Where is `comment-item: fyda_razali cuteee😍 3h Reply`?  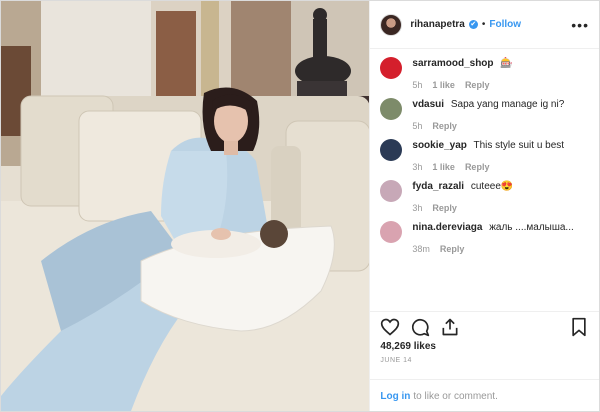
comment-item: fyda_razali cuteee😍 3h Reply is located at coordinates (484, 192).